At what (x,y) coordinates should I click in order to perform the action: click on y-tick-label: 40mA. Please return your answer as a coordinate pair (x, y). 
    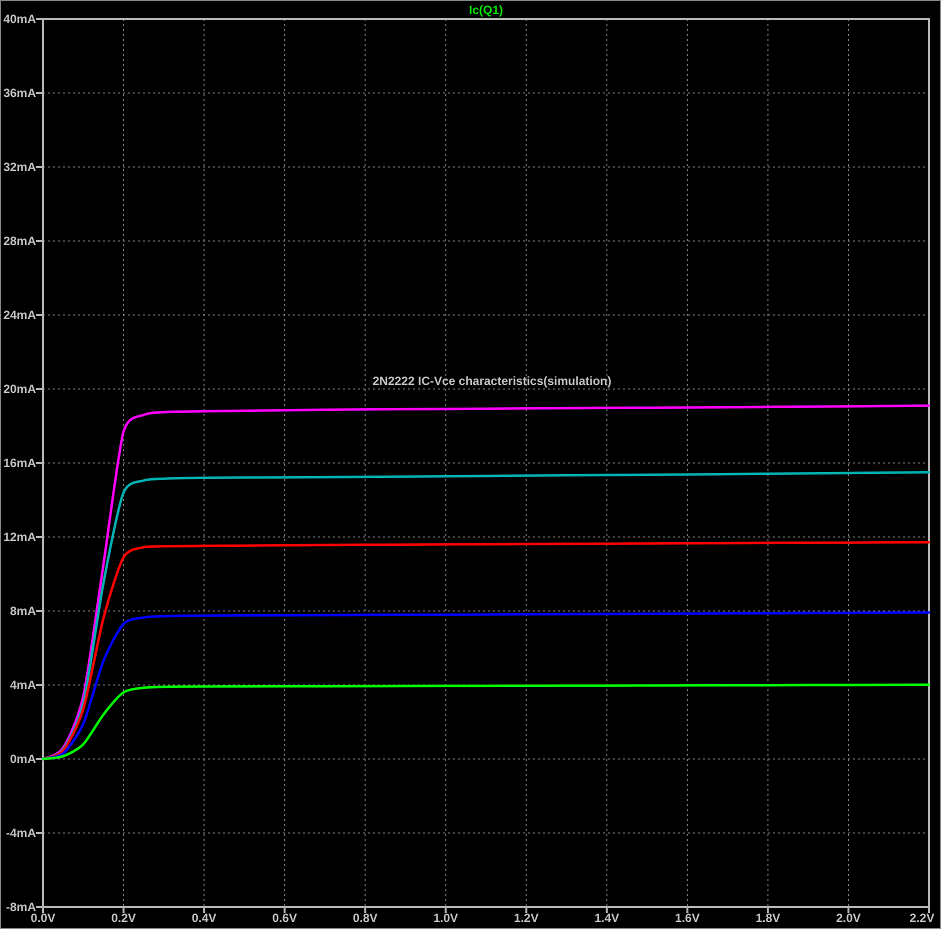
    Looking at the image, I should click on (19, 19).